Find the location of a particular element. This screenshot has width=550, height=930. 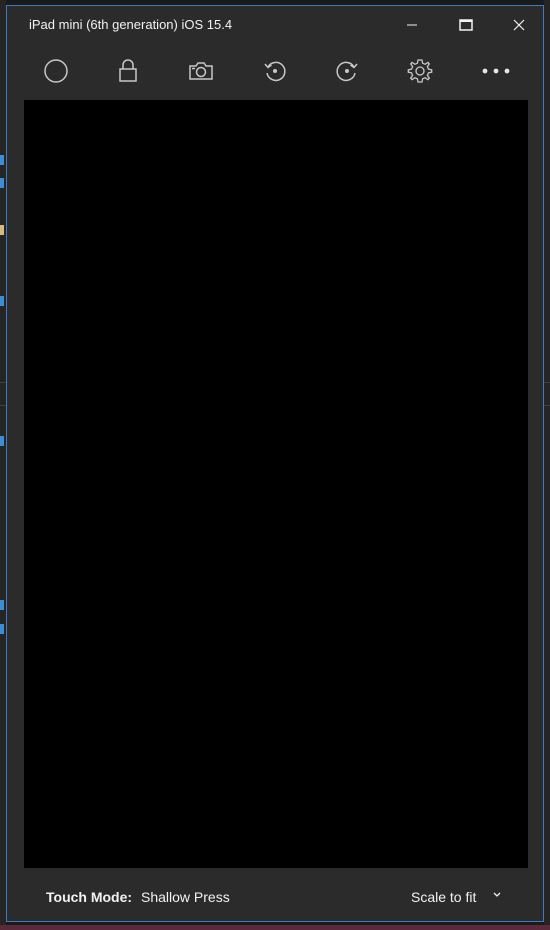

lock-icon is located at coordinates (128, 70).